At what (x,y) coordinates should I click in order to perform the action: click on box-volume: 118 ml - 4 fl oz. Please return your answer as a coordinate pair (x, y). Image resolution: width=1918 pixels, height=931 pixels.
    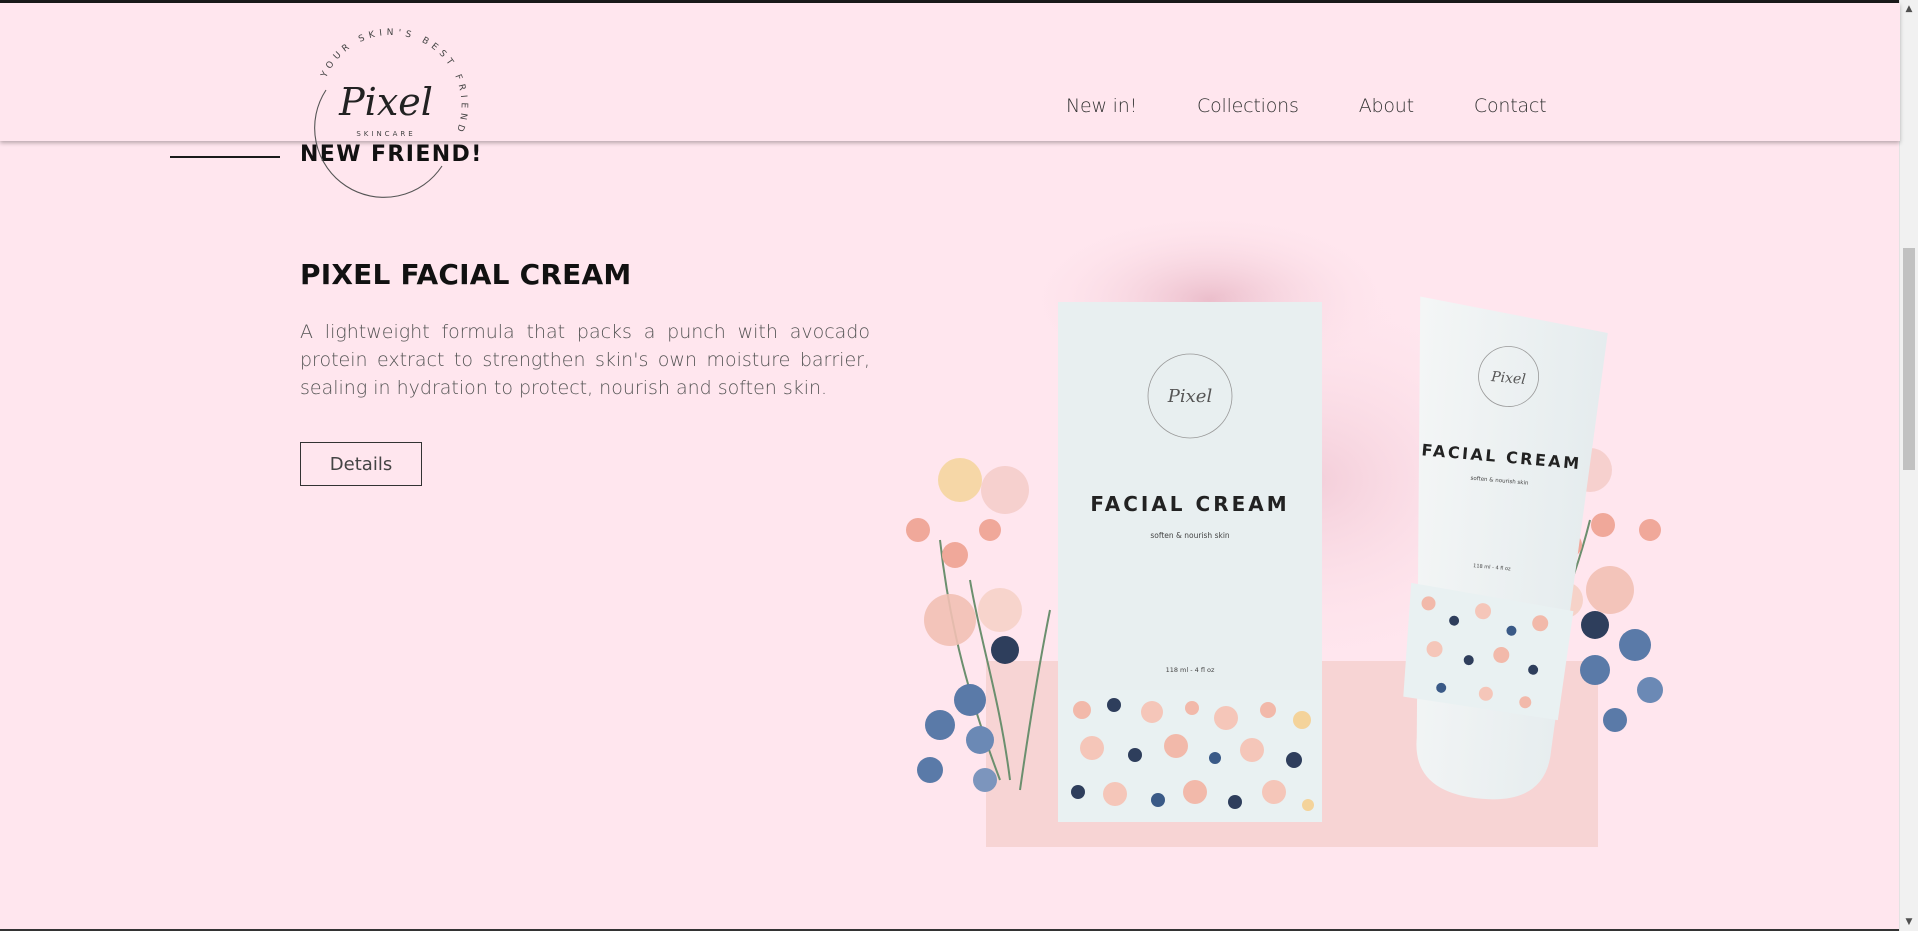
    Looking at the image, I should click on (1190, 670).